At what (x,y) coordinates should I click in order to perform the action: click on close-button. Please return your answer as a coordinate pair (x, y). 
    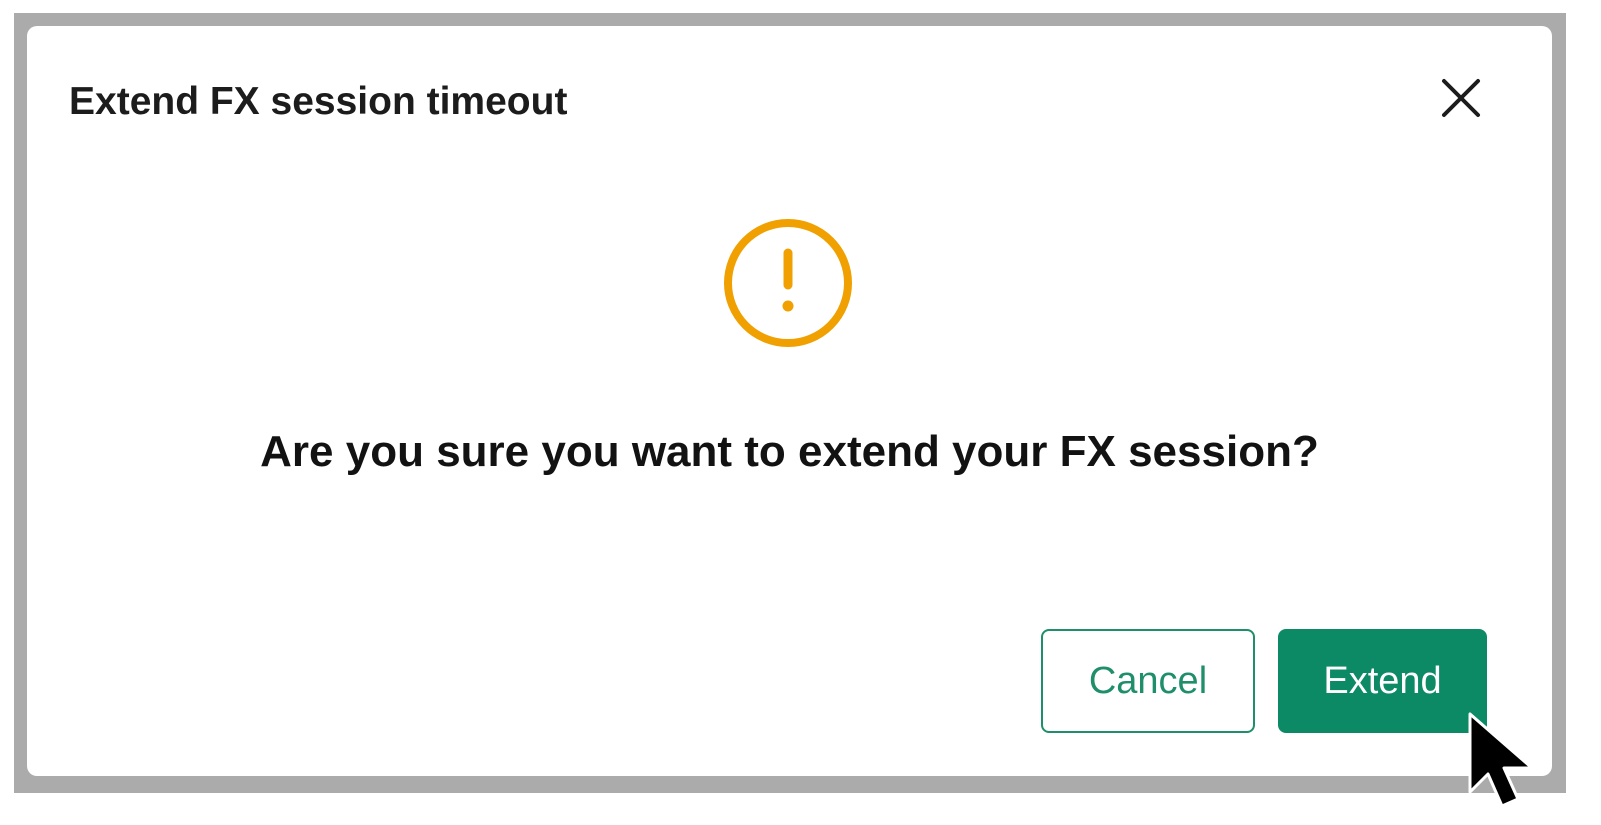
    Looking at the image, I should click on (1461, 98).